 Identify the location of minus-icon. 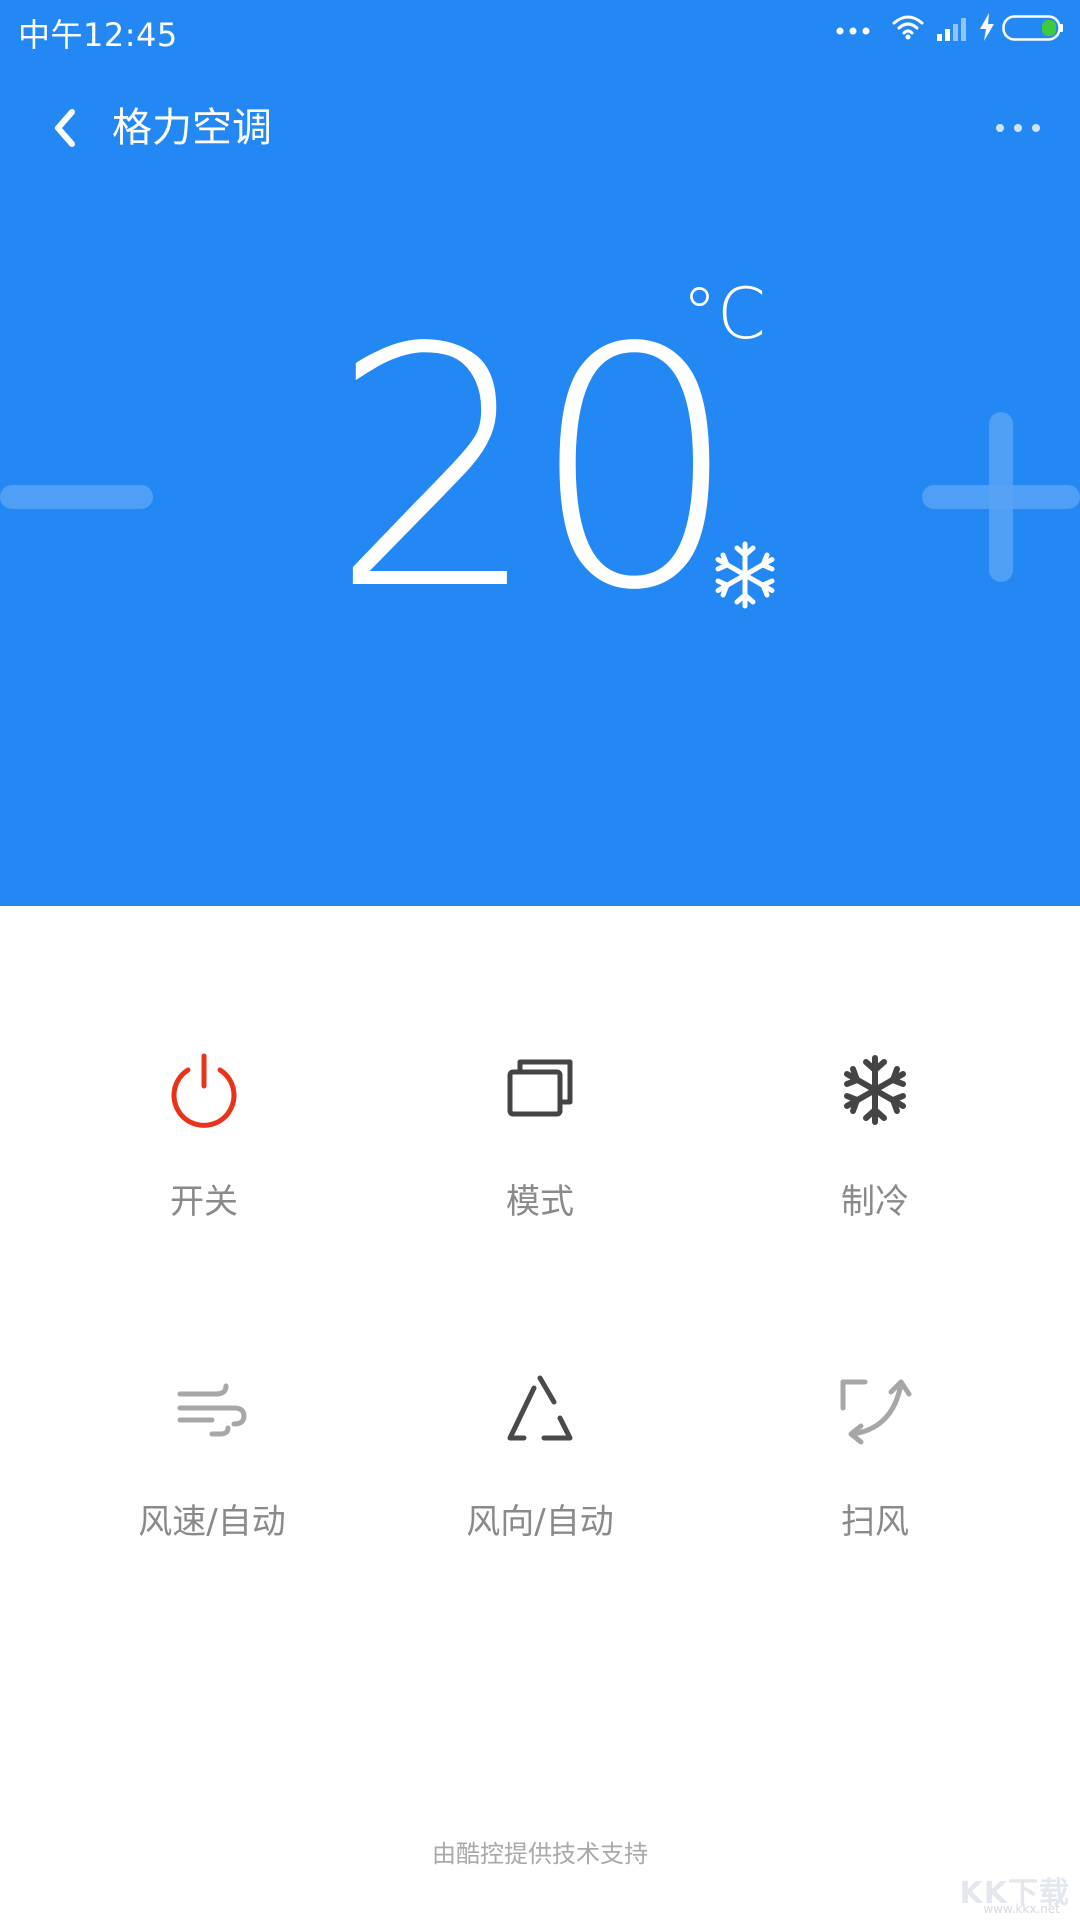
(76, 497).